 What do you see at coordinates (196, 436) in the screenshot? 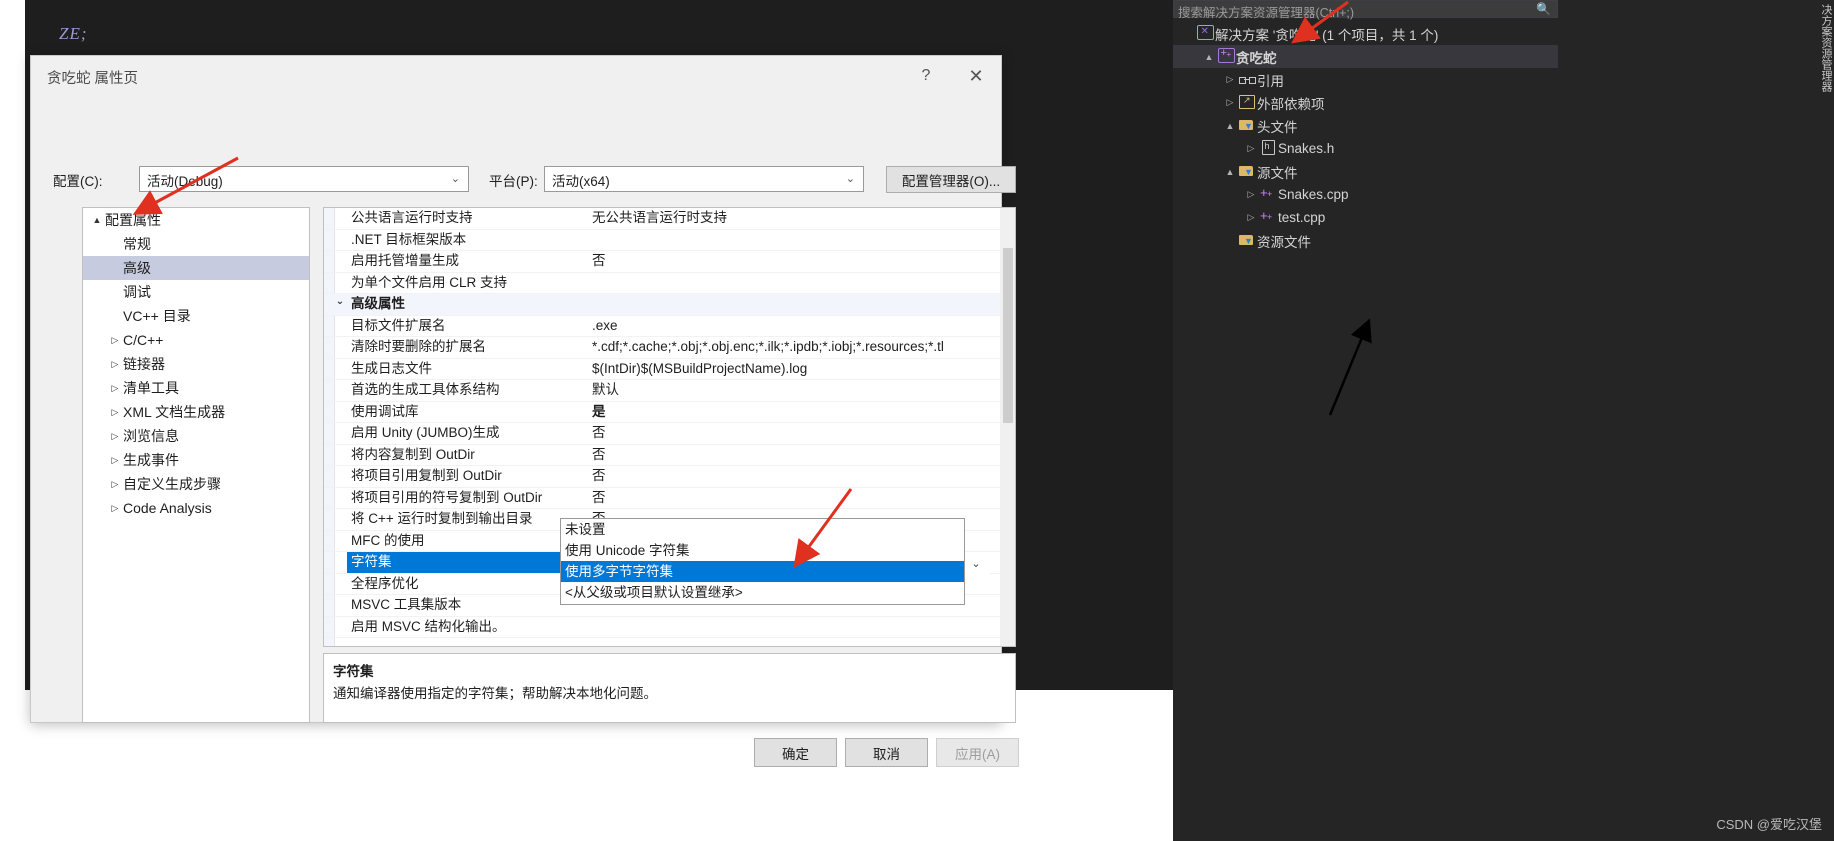
I see `property-tree-item: ▷ 浏览信息` at bounding box center [196, 436].